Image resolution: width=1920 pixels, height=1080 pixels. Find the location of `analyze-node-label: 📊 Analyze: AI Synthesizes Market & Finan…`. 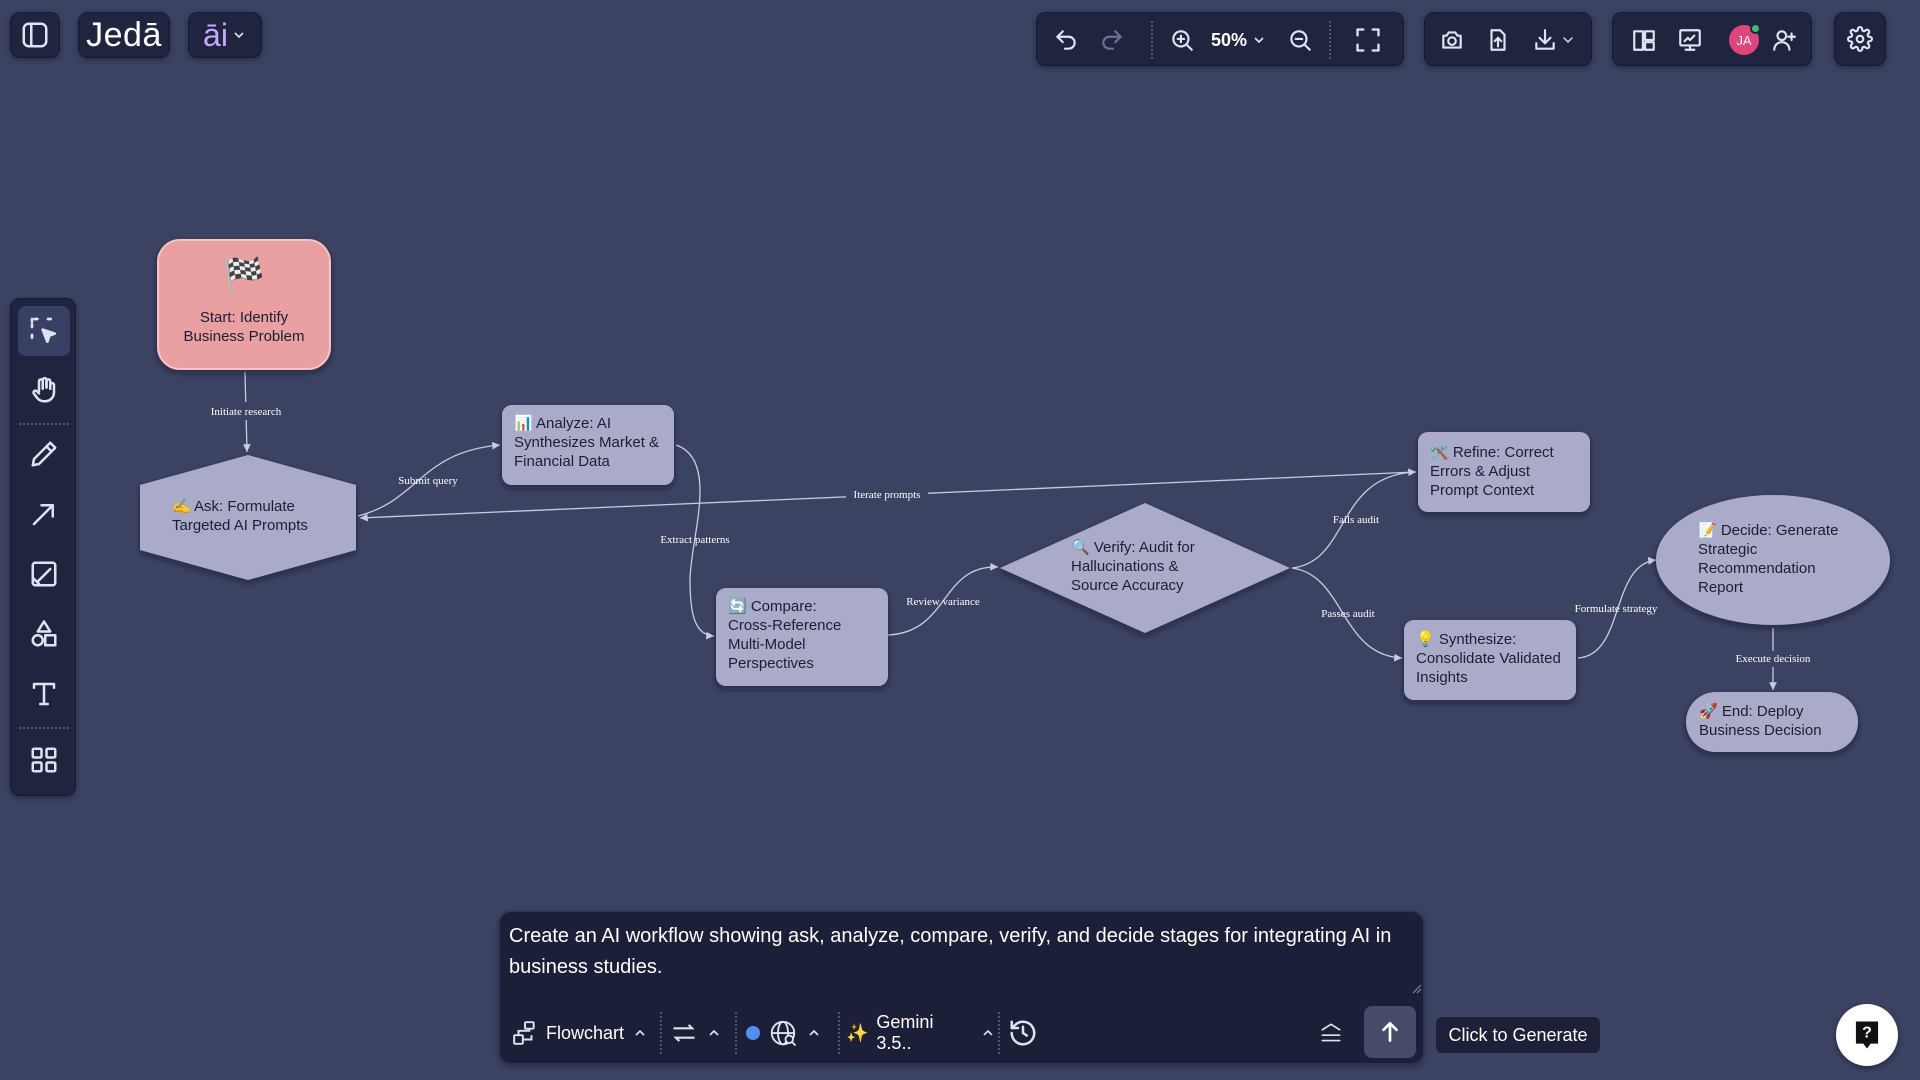

analyze-node-label: 📊 Analyze: AI Synthesizes Market & Finan… is located at coordinates (594, 442).